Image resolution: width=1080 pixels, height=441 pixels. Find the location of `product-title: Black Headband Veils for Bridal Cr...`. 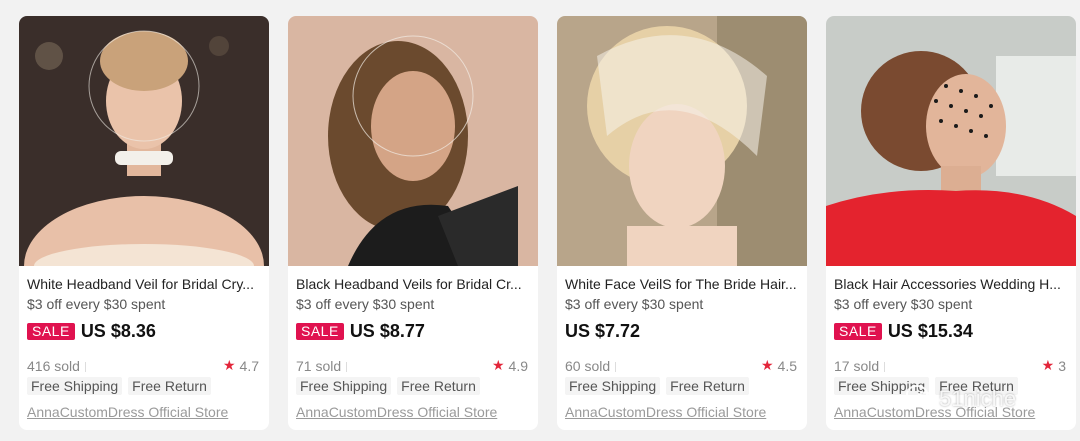

product-title: Black Headband Veils for Bridal Cr... is located at coordinates (413, 284).